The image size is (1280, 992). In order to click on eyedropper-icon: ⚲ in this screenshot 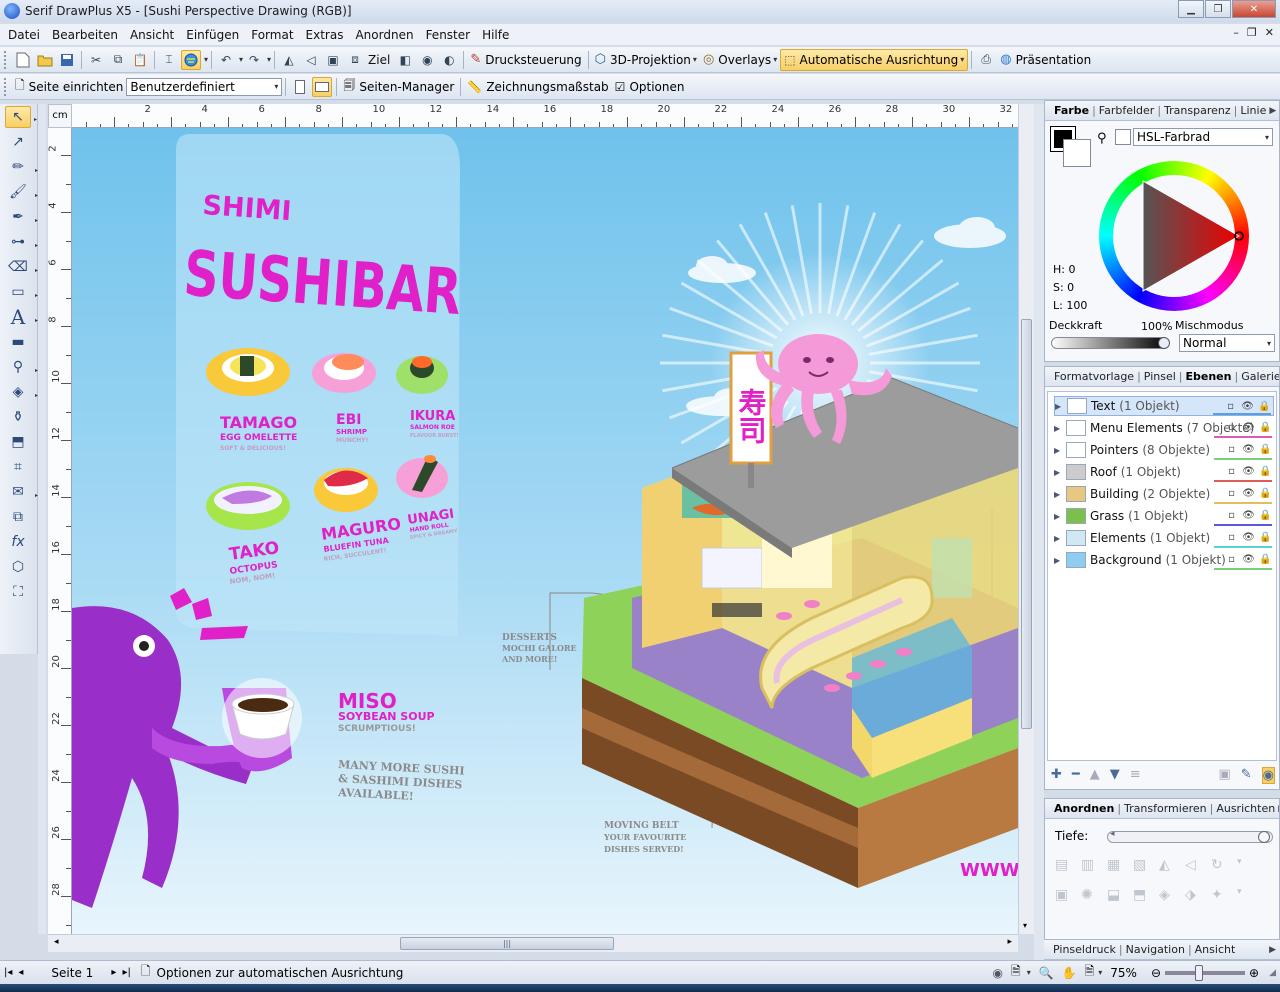, I will do `click(1102, 138)`.